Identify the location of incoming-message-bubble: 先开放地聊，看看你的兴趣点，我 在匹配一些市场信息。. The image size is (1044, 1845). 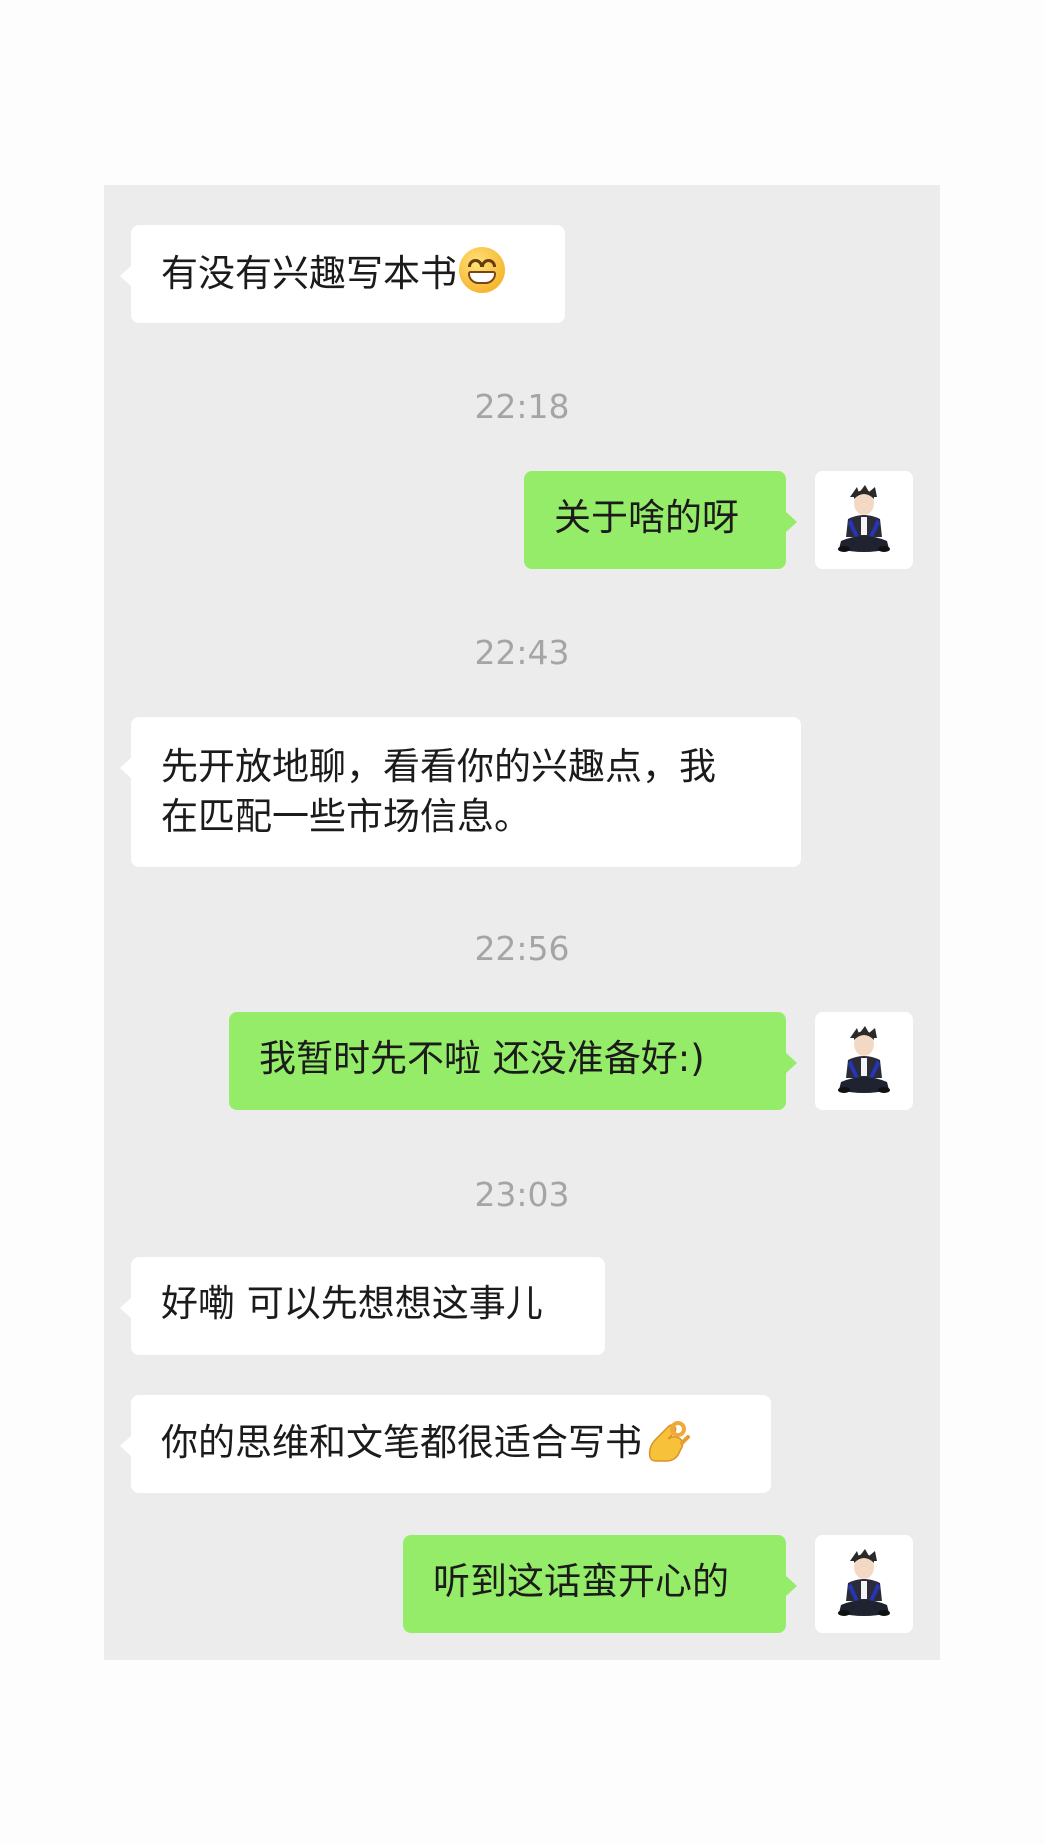
(460, 792).